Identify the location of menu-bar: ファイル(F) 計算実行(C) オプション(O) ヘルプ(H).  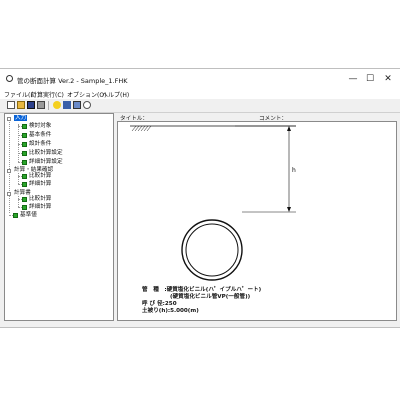
(200, 94).